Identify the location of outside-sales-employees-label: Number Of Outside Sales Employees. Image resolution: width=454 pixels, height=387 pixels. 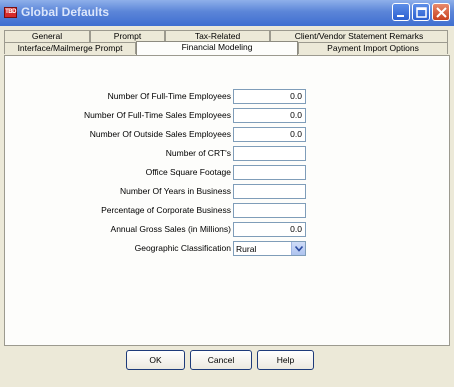
(160, 134).